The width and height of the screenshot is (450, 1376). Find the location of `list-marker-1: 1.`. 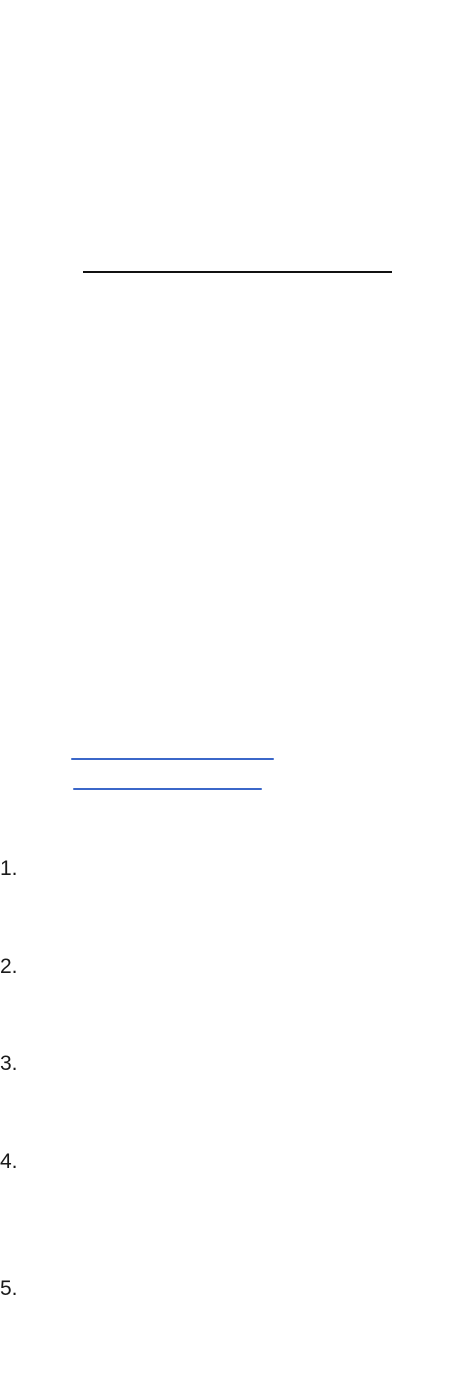

list-marker-1: 1. is located at coordinates (9, 868).